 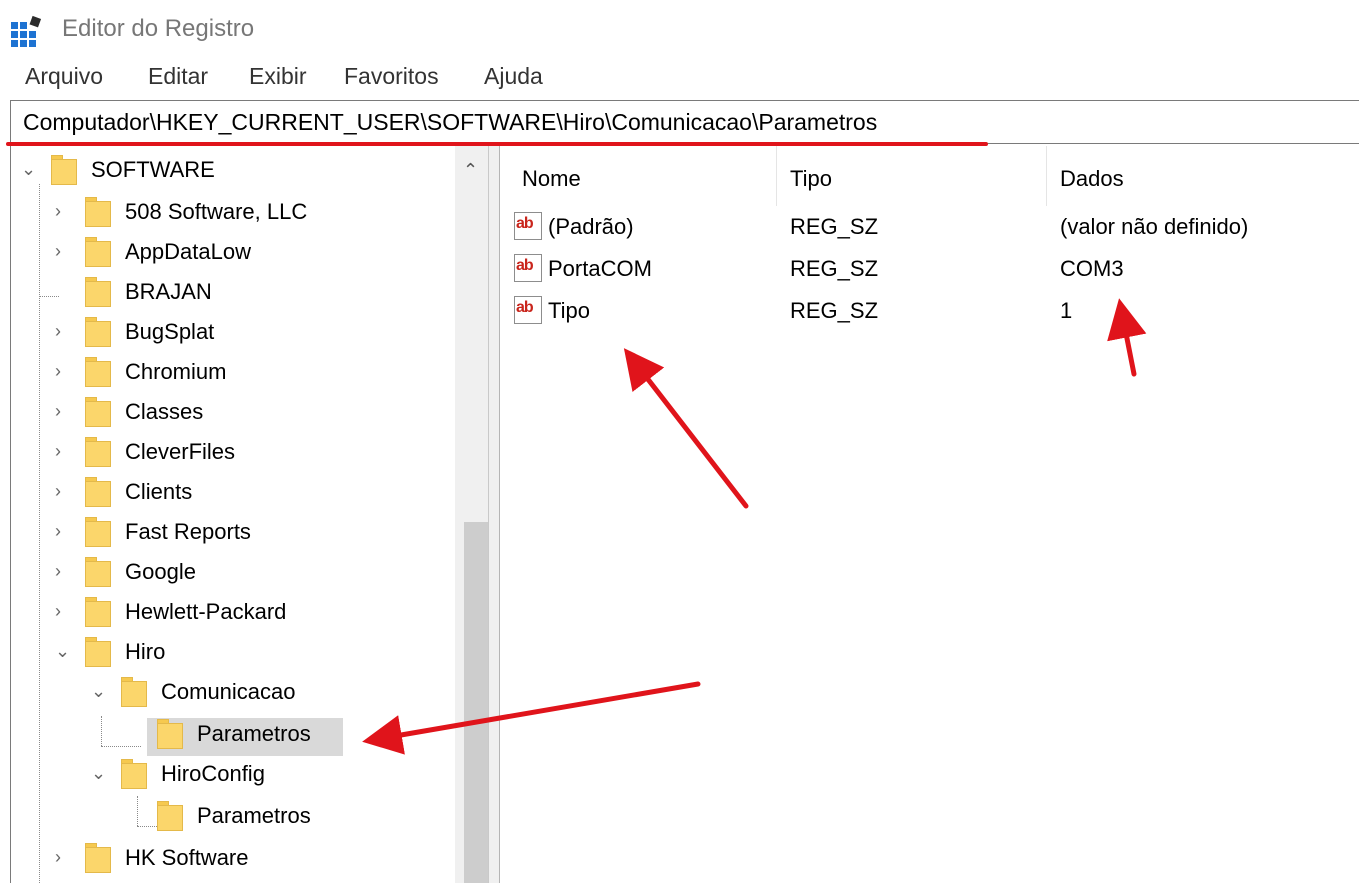 I want to click on tree-item-label: Clients, so click(x=159, y=491).